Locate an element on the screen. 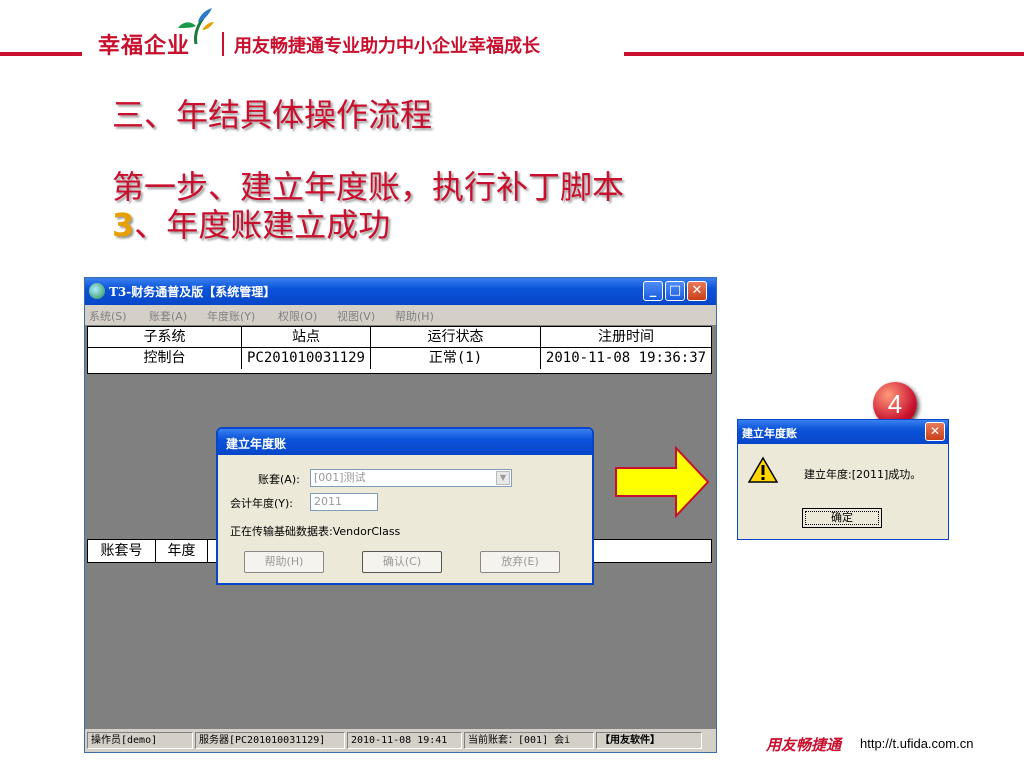 Image resolution: width=1024 pixels, height=768 pixels. footer-brand: 用友畅捷通 is located at coordinates (804, 745).